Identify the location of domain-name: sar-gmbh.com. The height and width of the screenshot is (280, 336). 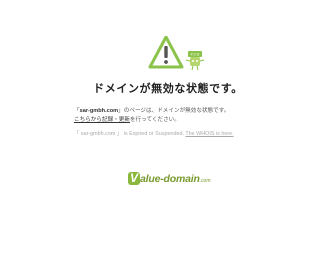
(99, 111).